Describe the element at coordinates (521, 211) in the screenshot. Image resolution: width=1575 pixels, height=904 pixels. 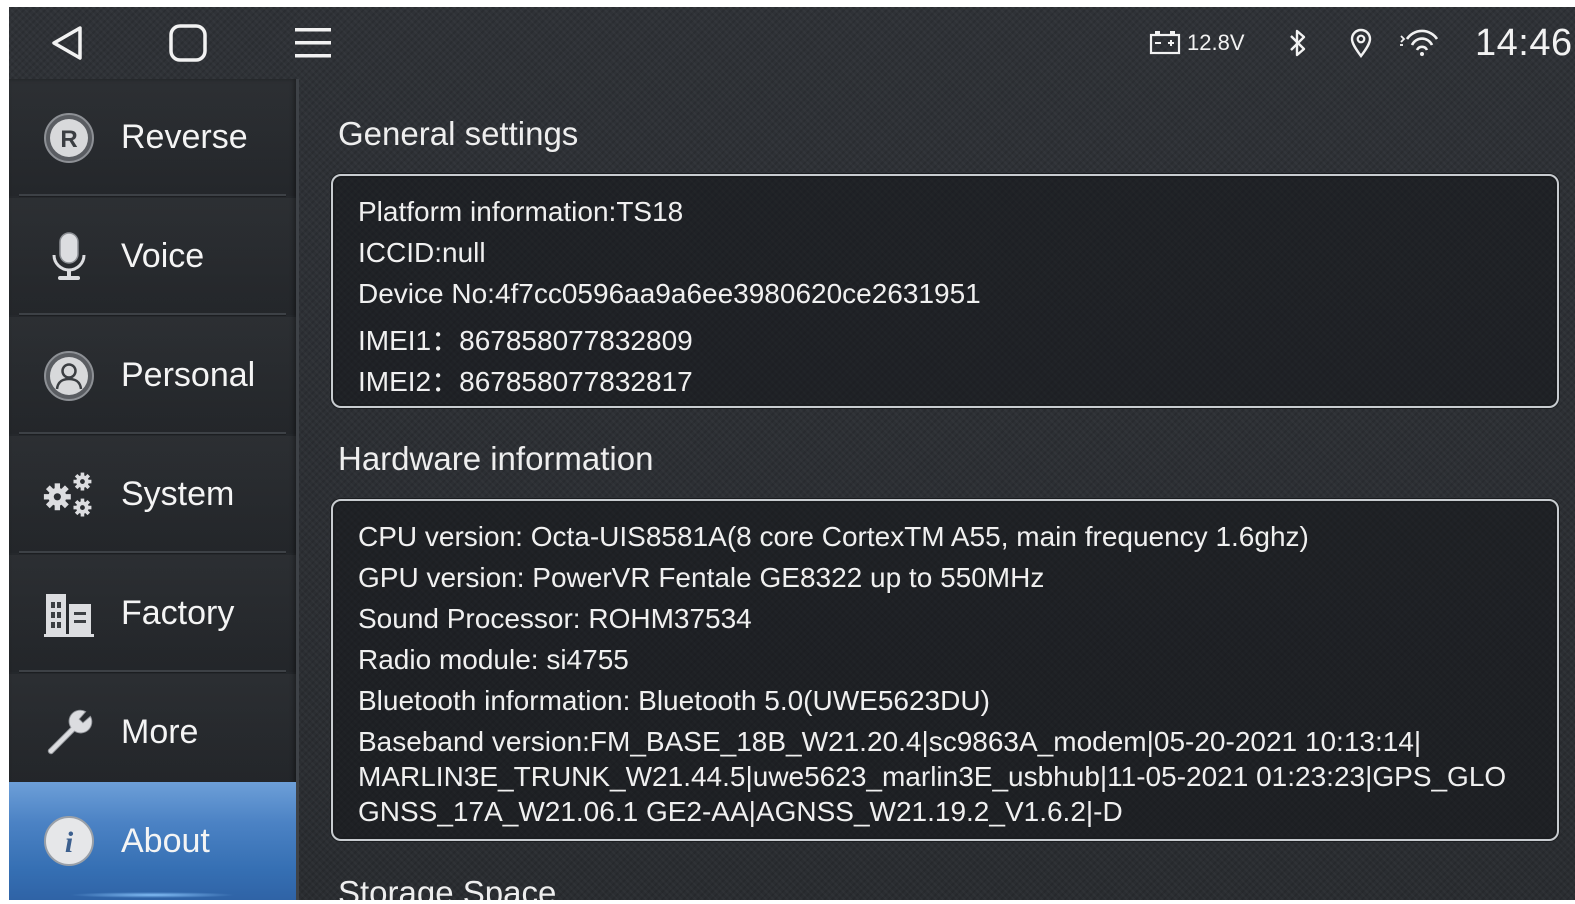
I see `info-line: Platform information:TS18` at that location.